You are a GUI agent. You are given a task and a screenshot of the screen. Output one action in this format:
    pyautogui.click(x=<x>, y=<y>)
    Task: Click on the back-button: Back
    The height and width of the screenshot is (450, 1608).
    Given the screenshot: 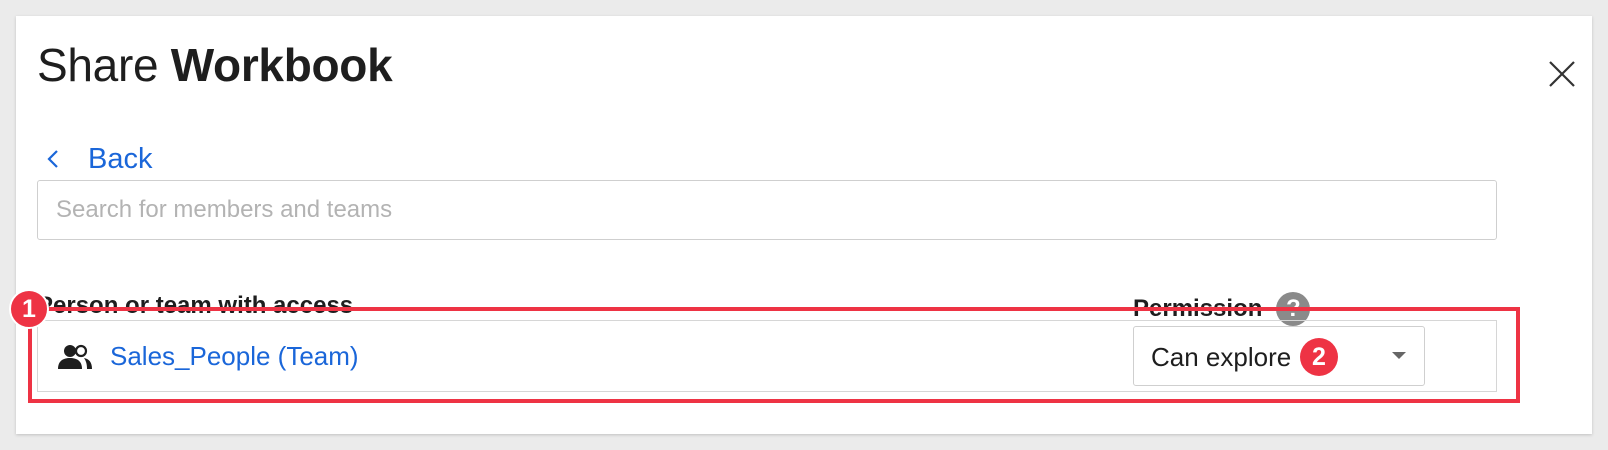 What is the action you would take?
    pyautogui.click(x=99, y=159)
    